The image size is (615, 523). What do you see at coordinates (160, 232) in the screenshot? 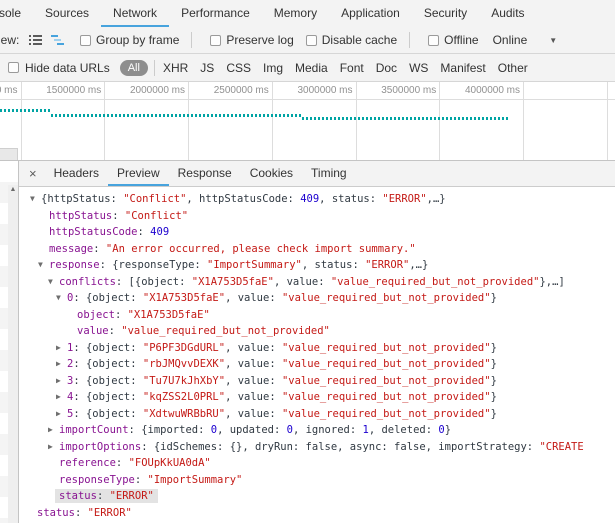
I see `json-number: 409` at bounding box center [160, 232].